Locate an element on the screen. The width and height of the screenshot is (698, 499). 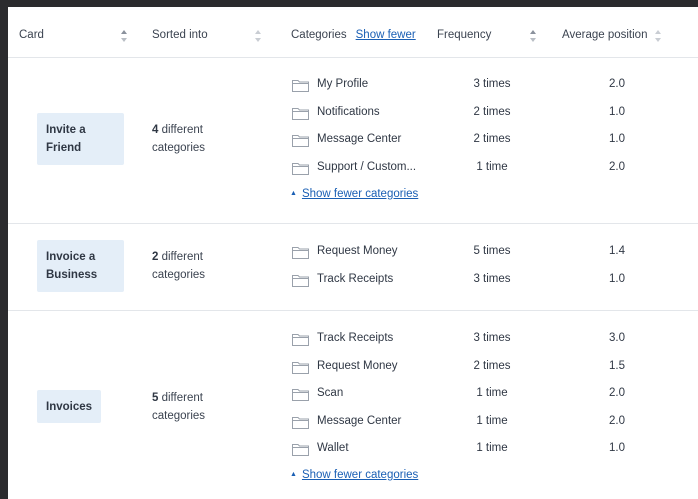
table-row: Request Money 5 times 1.4 is located at coordinates (353, 253).